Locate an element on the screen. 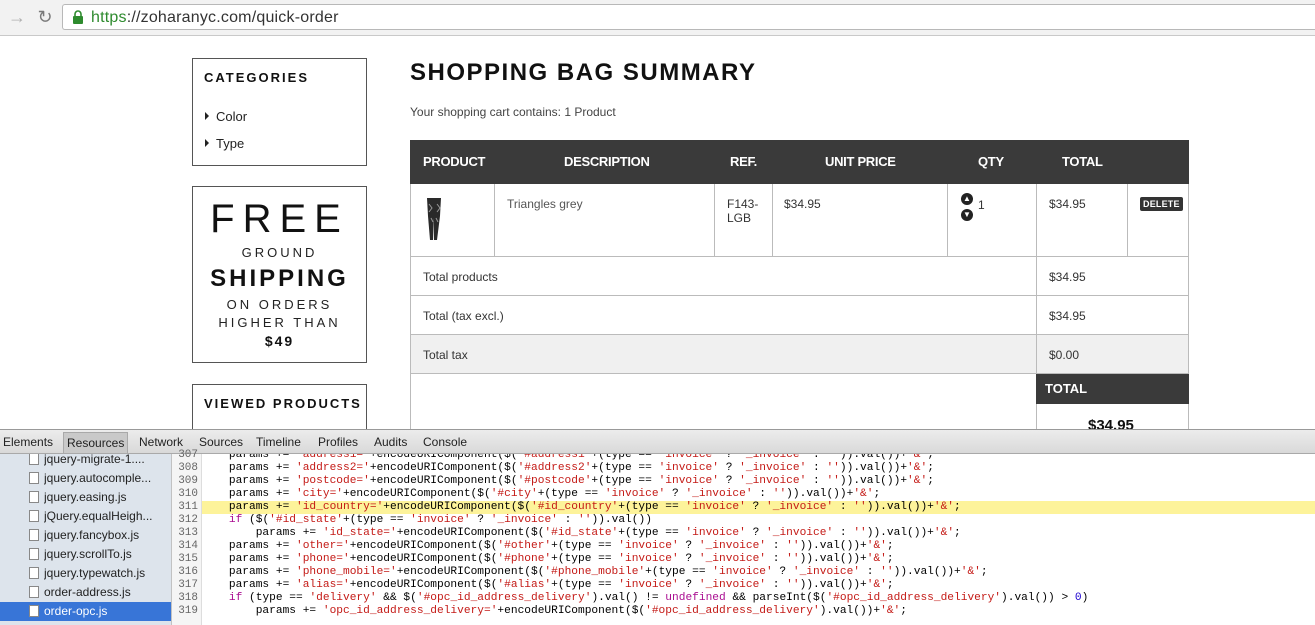 This screenshot has width=1315, height=625. total-tax-value: $0.00 is located at coordinates (1064, 355).